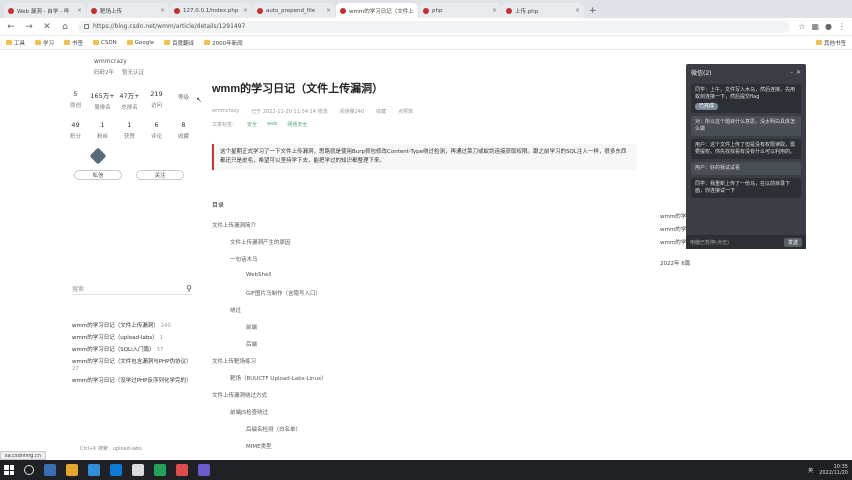 The width and height of the screenshot is (852, 480). I want to click on bookmark-label: 2000年新闻, so click(227, 43).